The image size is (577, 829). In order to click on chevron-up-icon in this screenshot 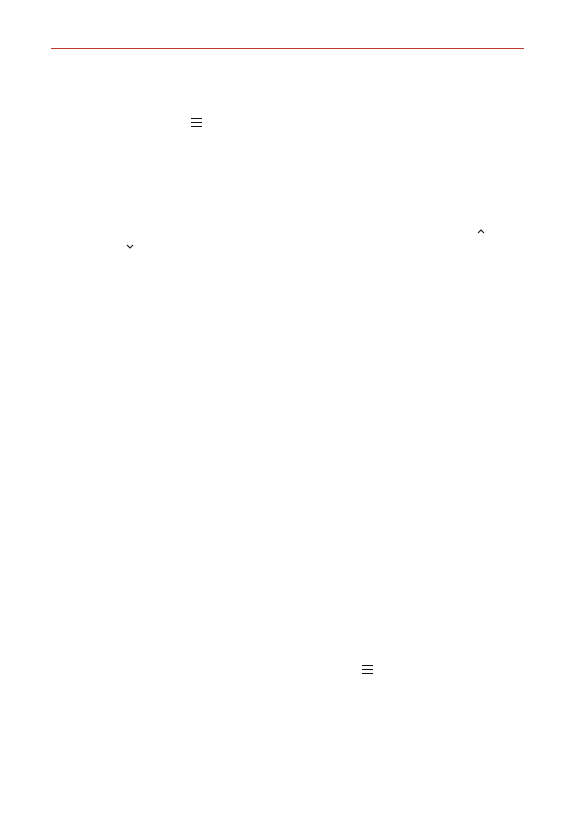, I will do `click(481, 231)`.